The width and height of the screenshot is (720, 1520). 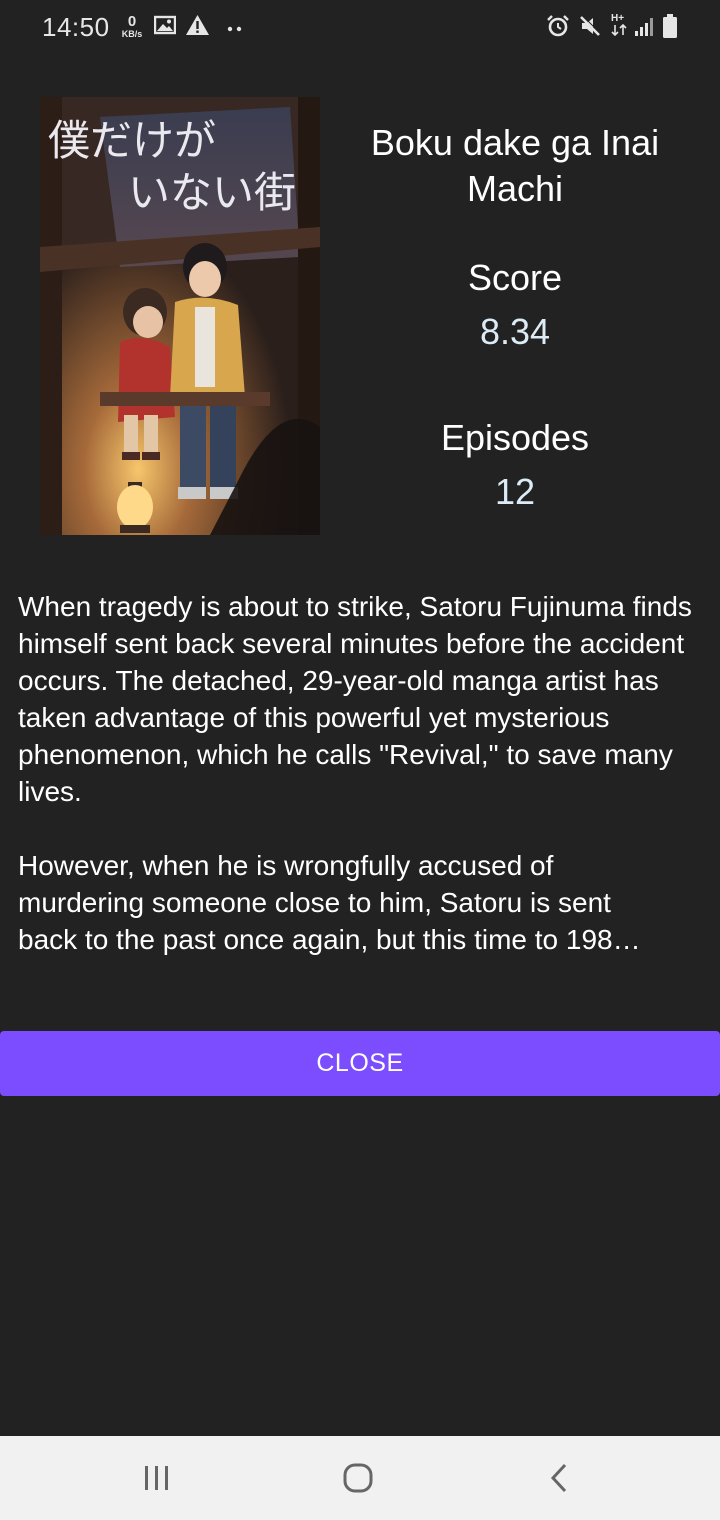 I want to click on back-icon, so click(x=560, y=1478).